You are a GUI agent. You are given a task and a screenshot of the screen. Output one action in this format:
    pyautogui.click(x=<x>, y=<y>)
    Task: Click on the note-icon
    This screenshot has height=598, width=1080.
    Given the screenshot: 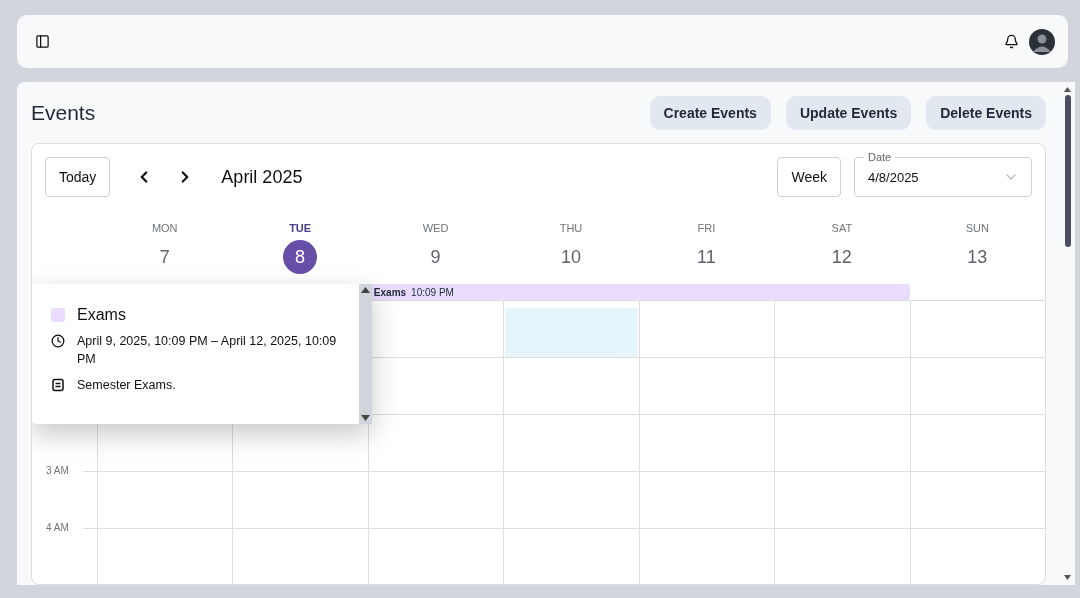 What is the action you would take?
    pyautogui.click(x=58, y=385)
    